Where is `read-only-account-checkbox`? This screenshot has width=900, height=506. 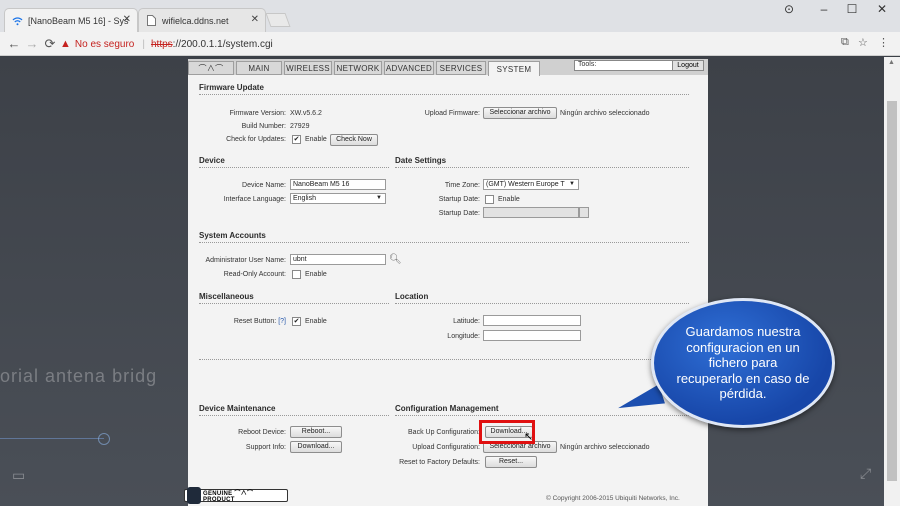
read-only-account-checkbox is located at coordinates (296, 274).